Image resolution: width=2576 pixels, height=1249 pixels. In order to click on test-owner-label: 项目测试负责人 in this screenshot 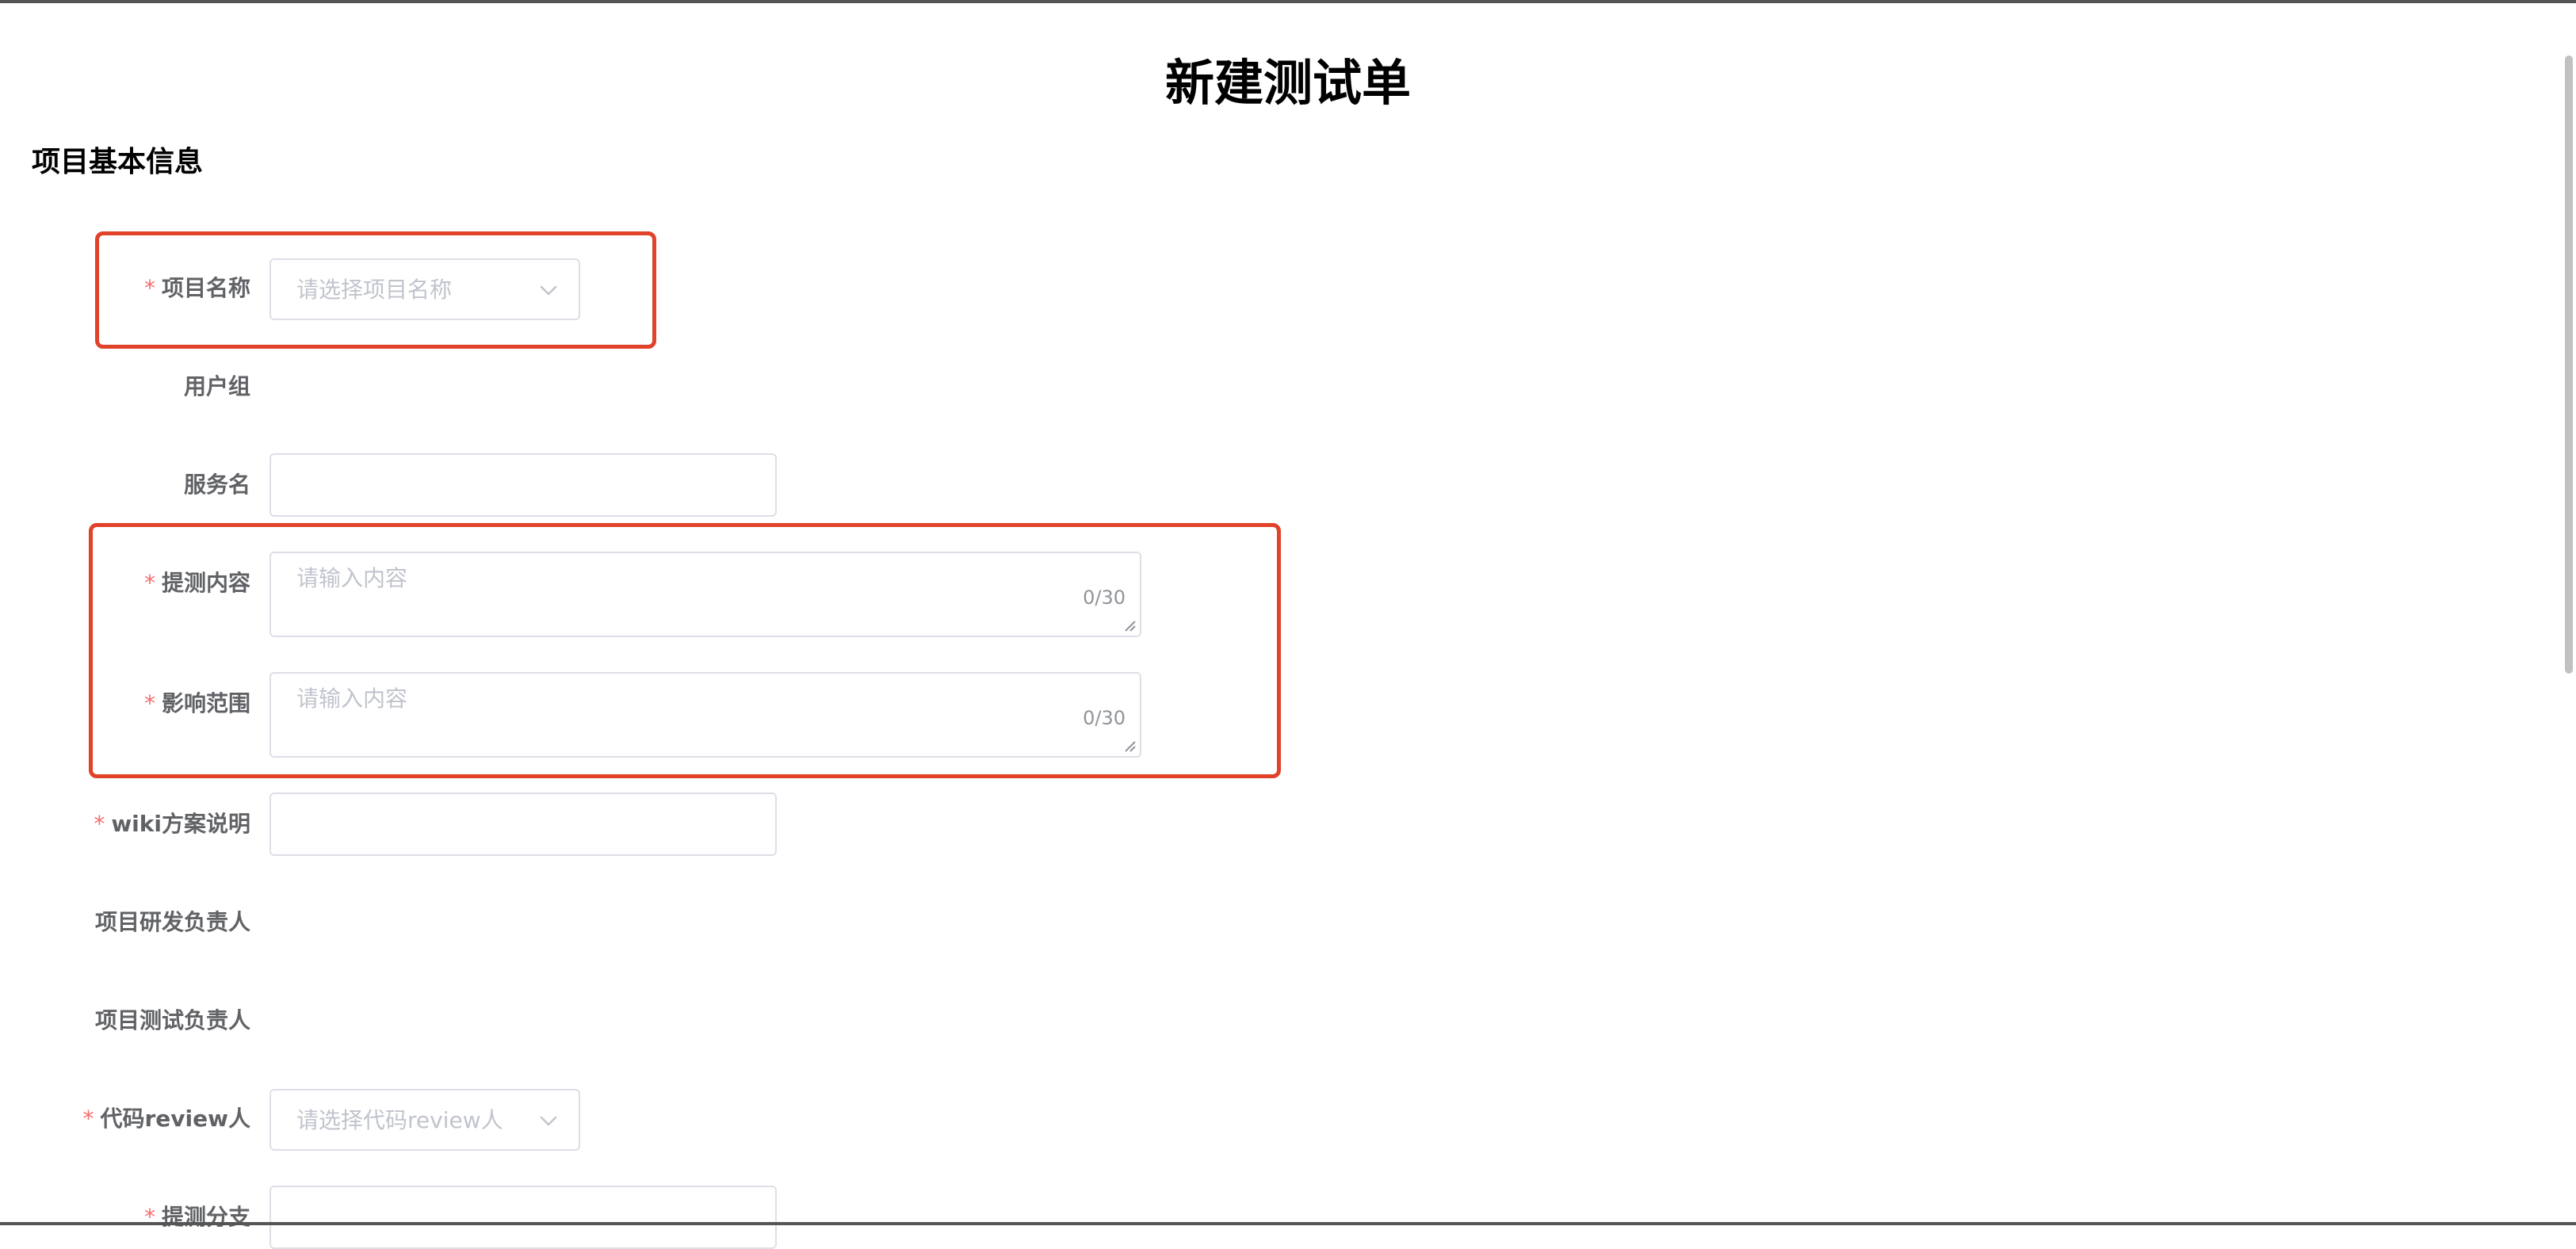, I will do `click(172, 1020)`.